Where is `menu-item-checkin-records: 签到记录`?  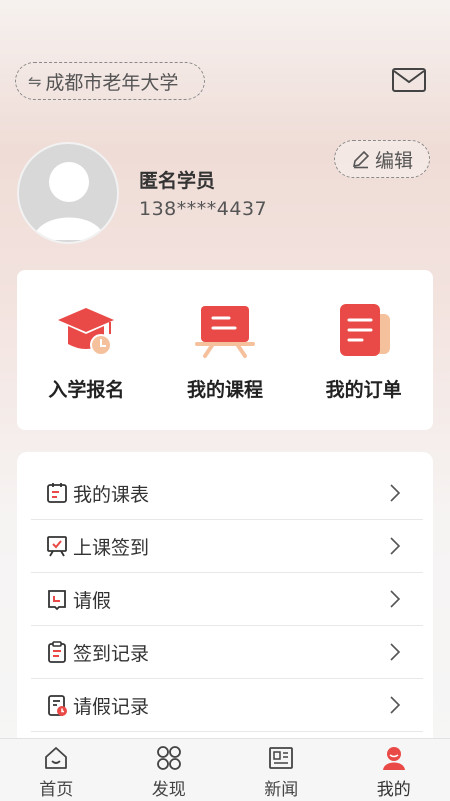
menu-item-checkin-records: 签到记录 is located at coordinates (227, 652).